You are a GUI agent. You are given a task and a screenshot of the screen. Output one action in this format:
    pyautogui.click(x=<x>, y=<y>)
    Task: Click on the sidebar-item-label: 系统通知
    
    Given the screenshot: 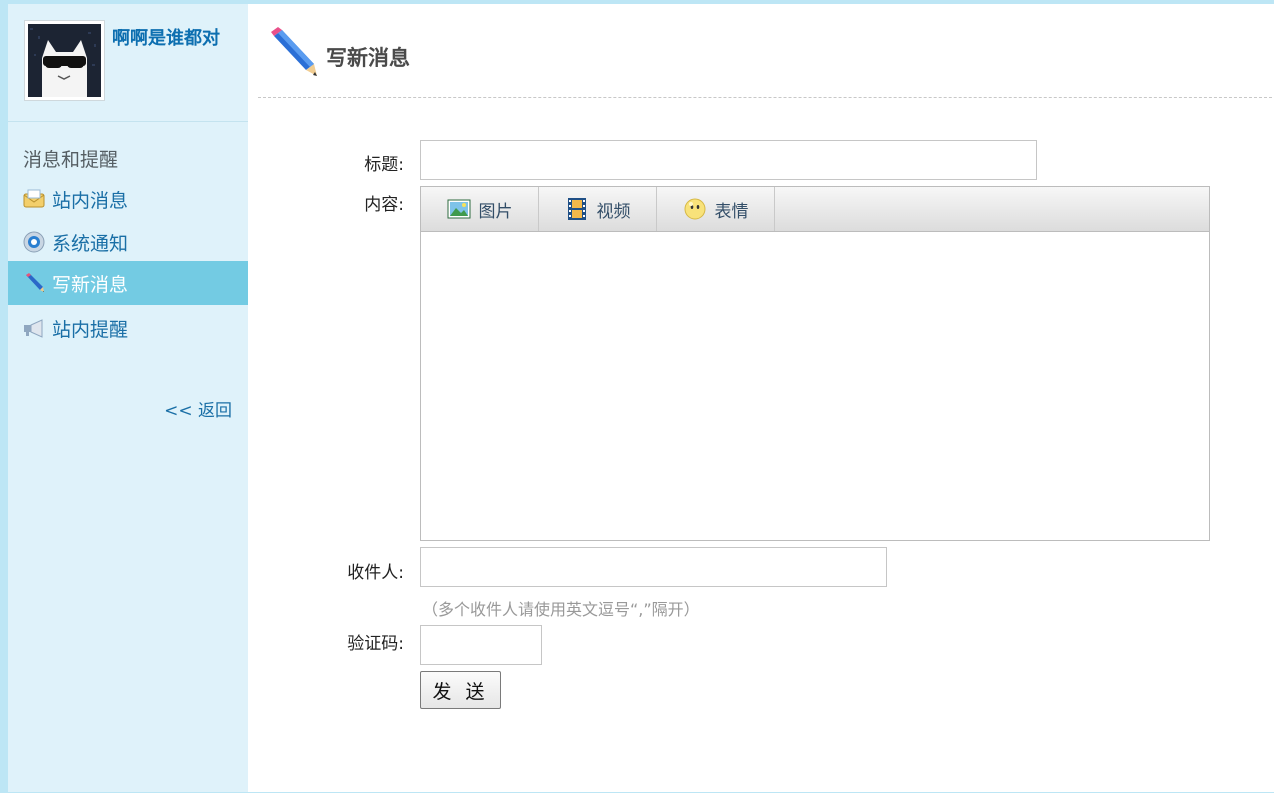 What is the action you would take?
    pyautogui.click(x=90, y=243)
    